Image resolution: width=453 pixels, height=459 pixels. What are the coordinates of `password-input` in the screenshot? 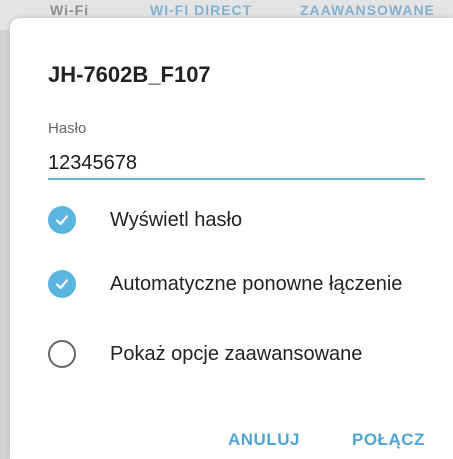 It's located at (236, 164).